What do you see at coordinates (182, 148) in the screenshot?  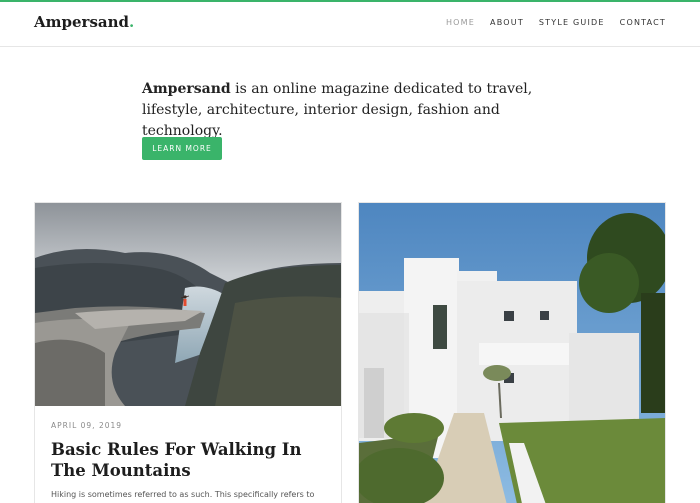 I see `learn-more-button: LEARN MORE` at bounding box center [182, 148].